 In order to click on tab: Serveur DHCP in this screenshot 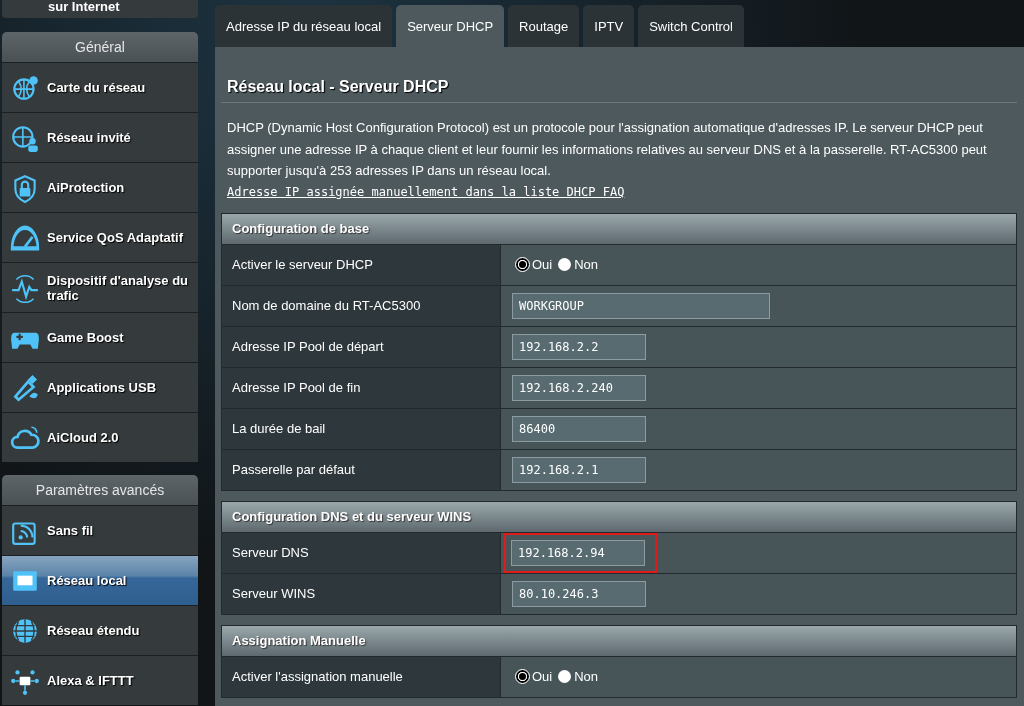, I will do `click(450, 26)`.